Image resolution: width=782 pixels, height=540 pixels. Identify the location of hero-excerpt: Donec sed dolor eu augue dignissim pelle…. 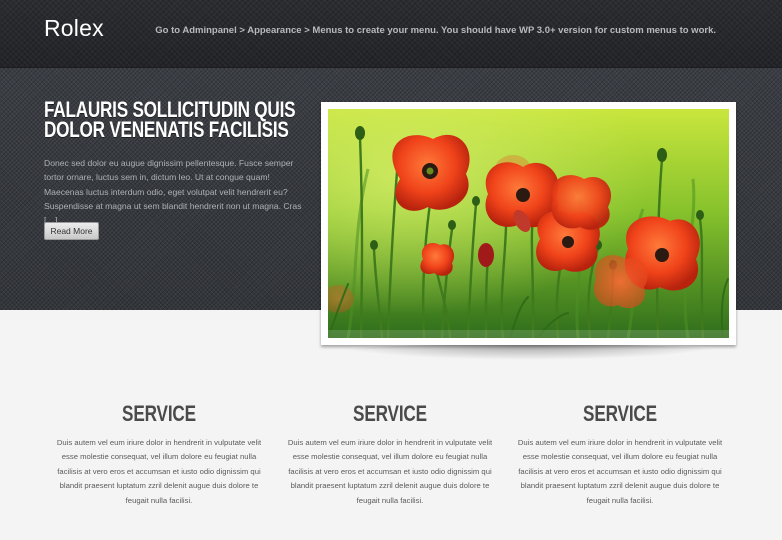
(173, 192).